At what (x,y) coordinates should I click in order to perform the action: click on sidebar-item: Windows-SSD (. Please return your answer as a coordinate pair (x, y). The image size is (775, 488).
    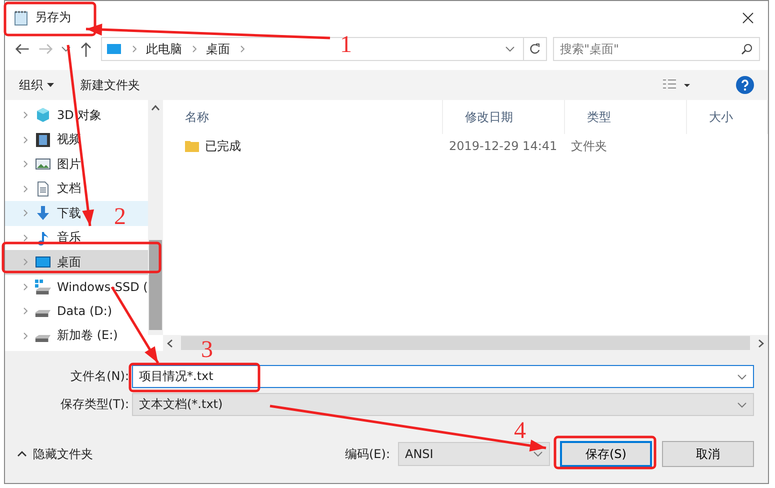
    Looking at the image, I should click on (76, 286).